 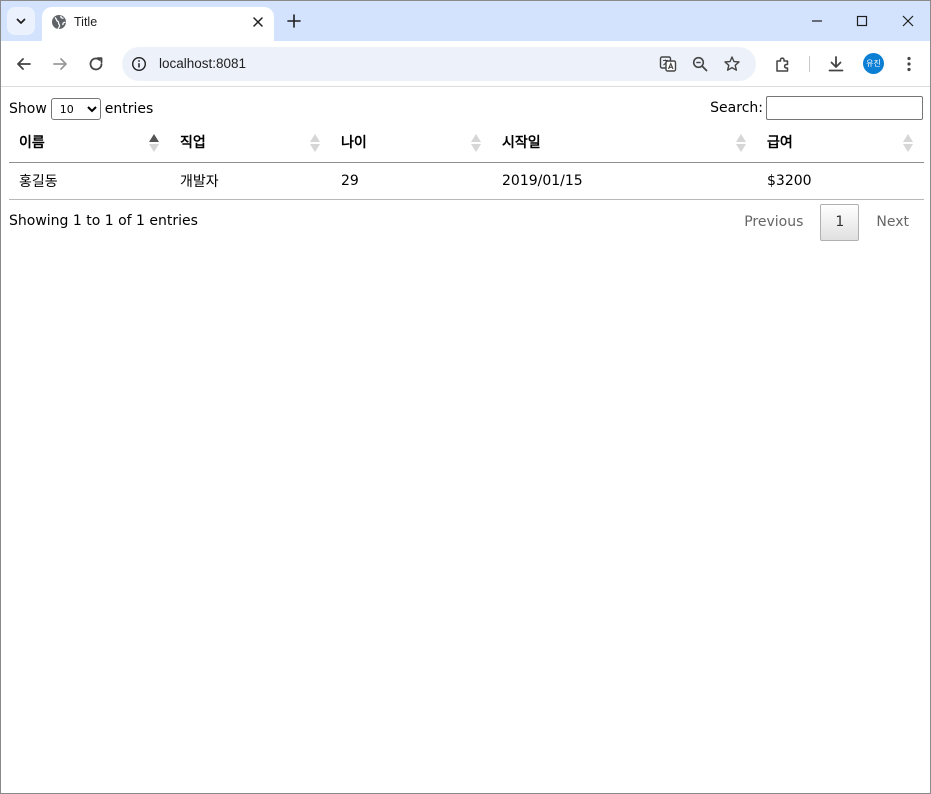 I want to click on chevron-down-icon, so click(x=21, y=21).